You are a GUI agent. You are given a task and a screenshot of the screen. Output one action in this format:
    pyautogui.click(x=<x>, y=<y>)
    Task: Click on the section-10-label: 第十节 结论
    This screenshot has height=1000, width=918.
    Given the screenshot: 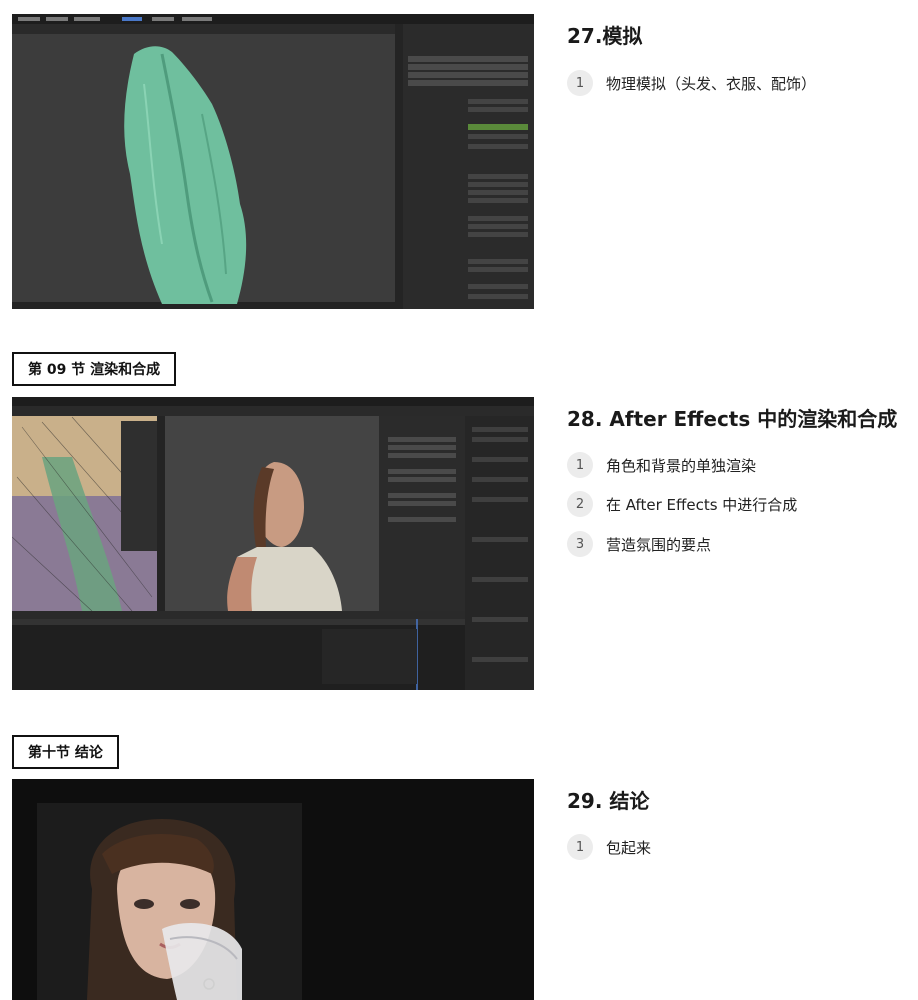 What is the action you would take?
    pyautogui.click(x=65, y=752)
    